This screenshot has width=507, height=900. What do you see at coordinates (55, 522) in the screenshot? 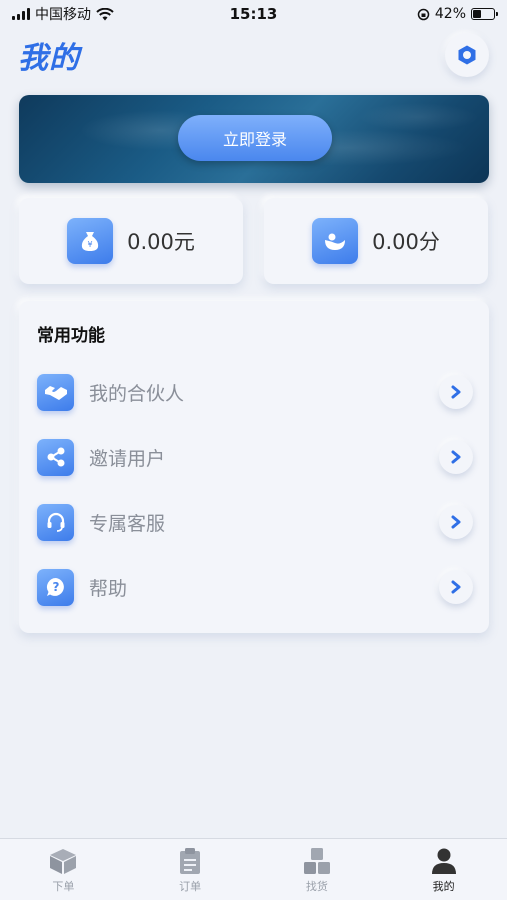
I see `headset-icon` at bounding box center [55, 522].